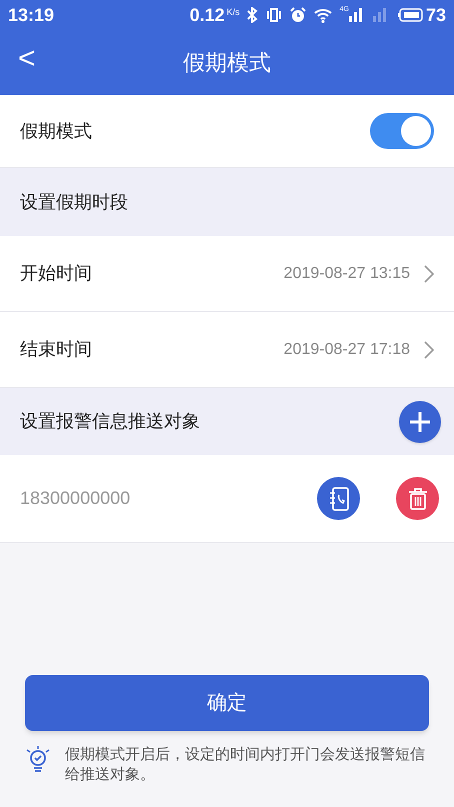 This screenshot has height=807, width=454. Describe the element at coordinates (233, 12) in the screenshot. I see `speed-unit: K/s` at that location.